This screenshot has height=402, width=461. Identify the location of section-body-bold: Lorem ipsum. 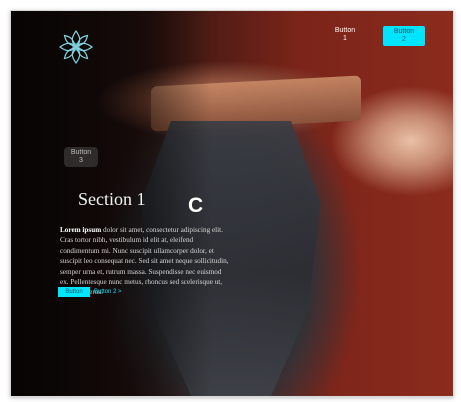
(81, 230).